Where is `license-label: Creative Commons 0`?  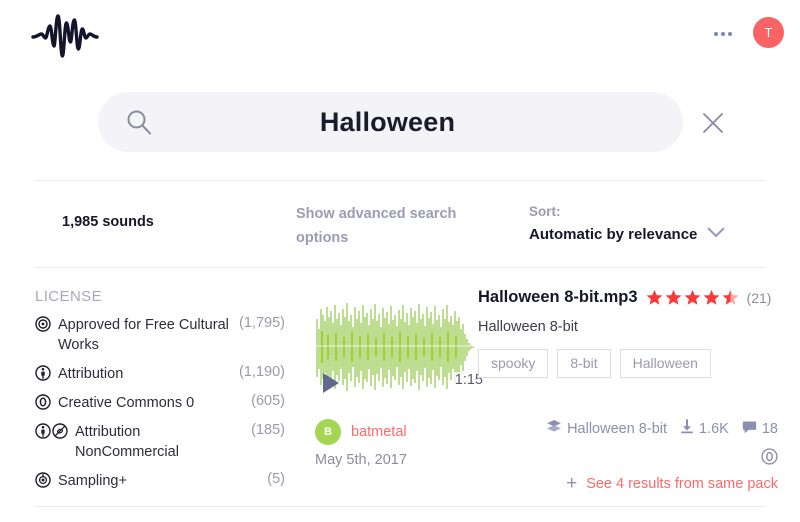 license-label: Creative Commons 0 is located at coordinates (126, 403).